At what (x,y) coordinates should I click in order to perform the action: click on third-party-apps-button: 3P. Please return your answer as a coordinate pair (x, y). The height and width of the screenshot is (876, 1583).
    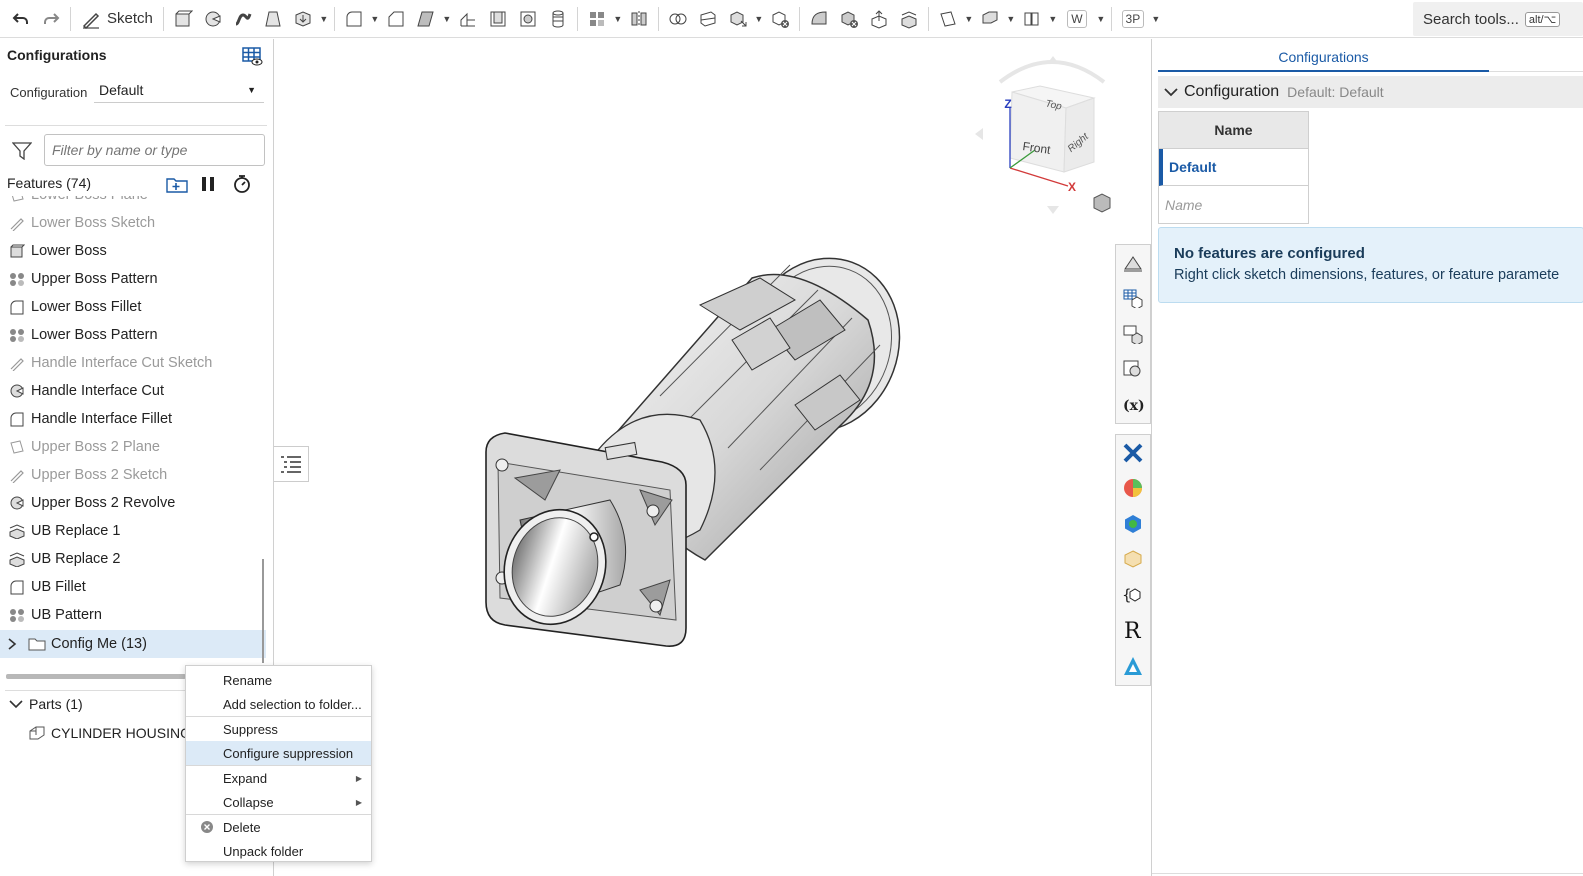
    Looking at the image, I should click on (1133, 19).